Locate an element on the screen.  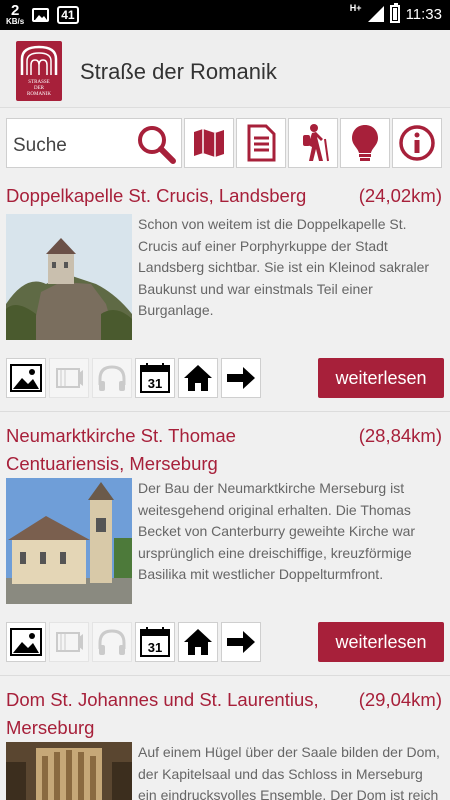
lightbulb-icon is located at coordinates (365, 143).